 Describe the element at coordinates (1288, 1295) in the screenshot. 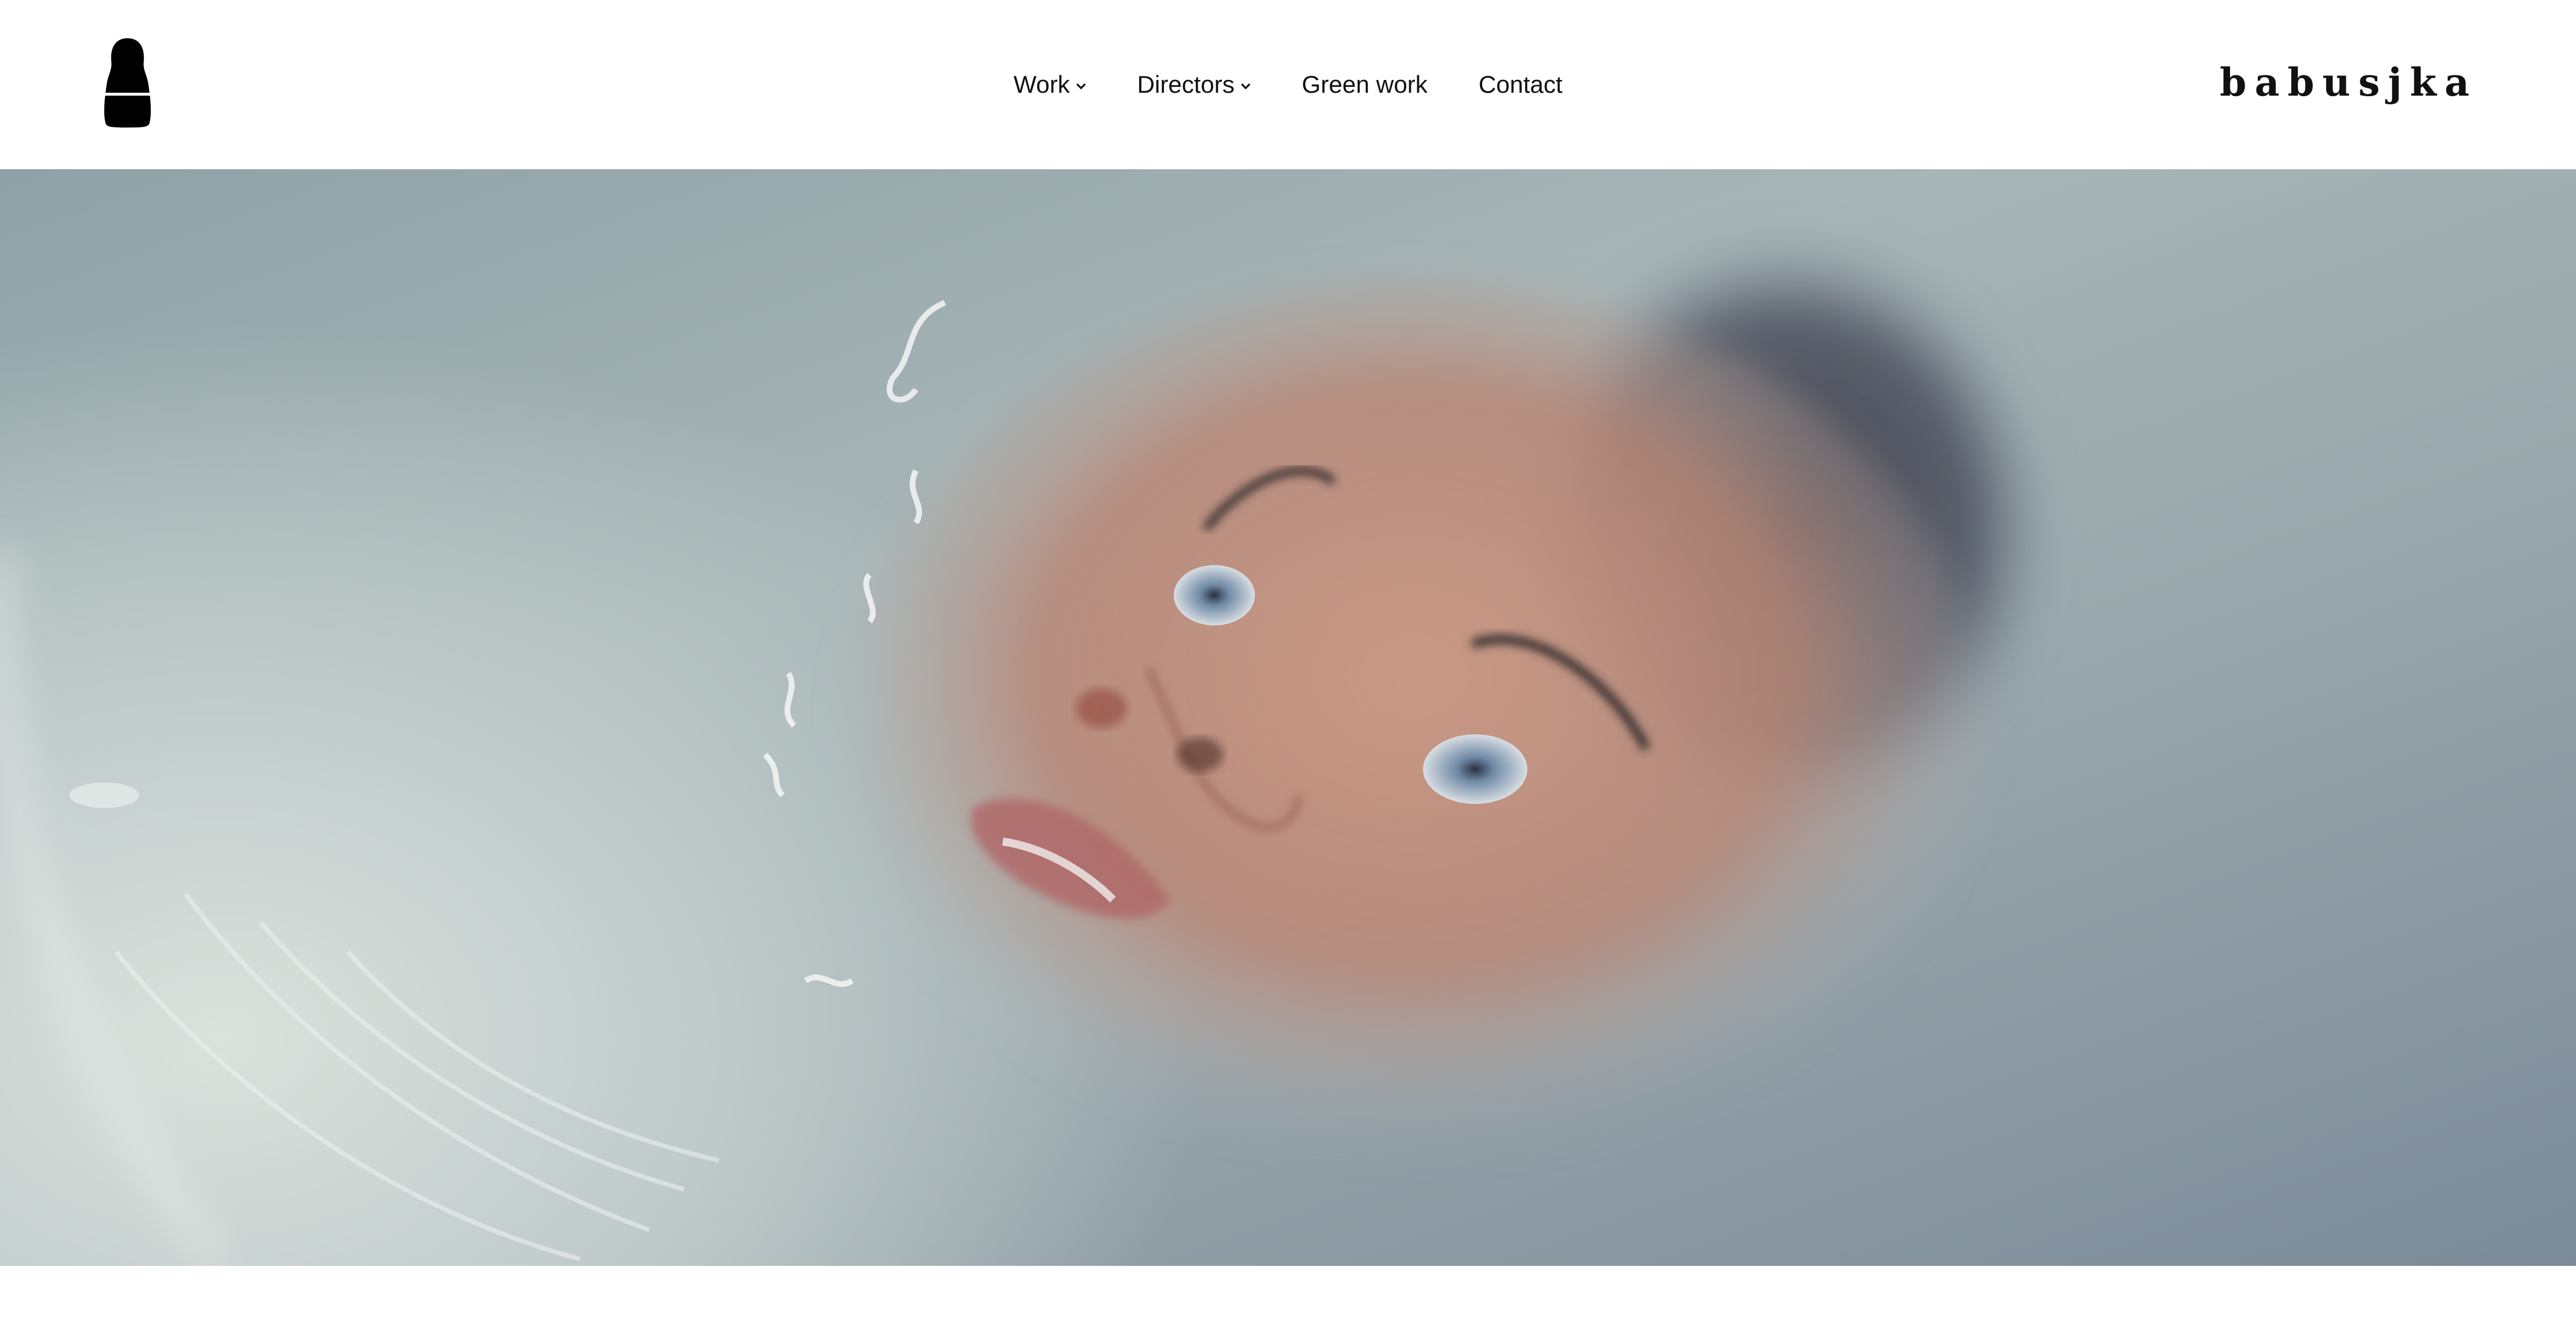

I see `page-bottom-strip` at that location.